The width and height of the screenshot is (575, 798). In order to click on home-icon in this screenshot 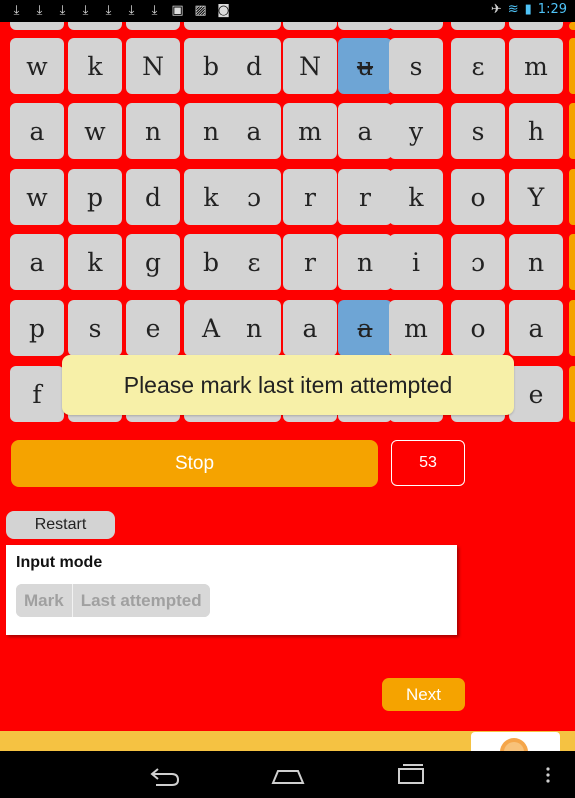, I will do `click(288, 774)`.